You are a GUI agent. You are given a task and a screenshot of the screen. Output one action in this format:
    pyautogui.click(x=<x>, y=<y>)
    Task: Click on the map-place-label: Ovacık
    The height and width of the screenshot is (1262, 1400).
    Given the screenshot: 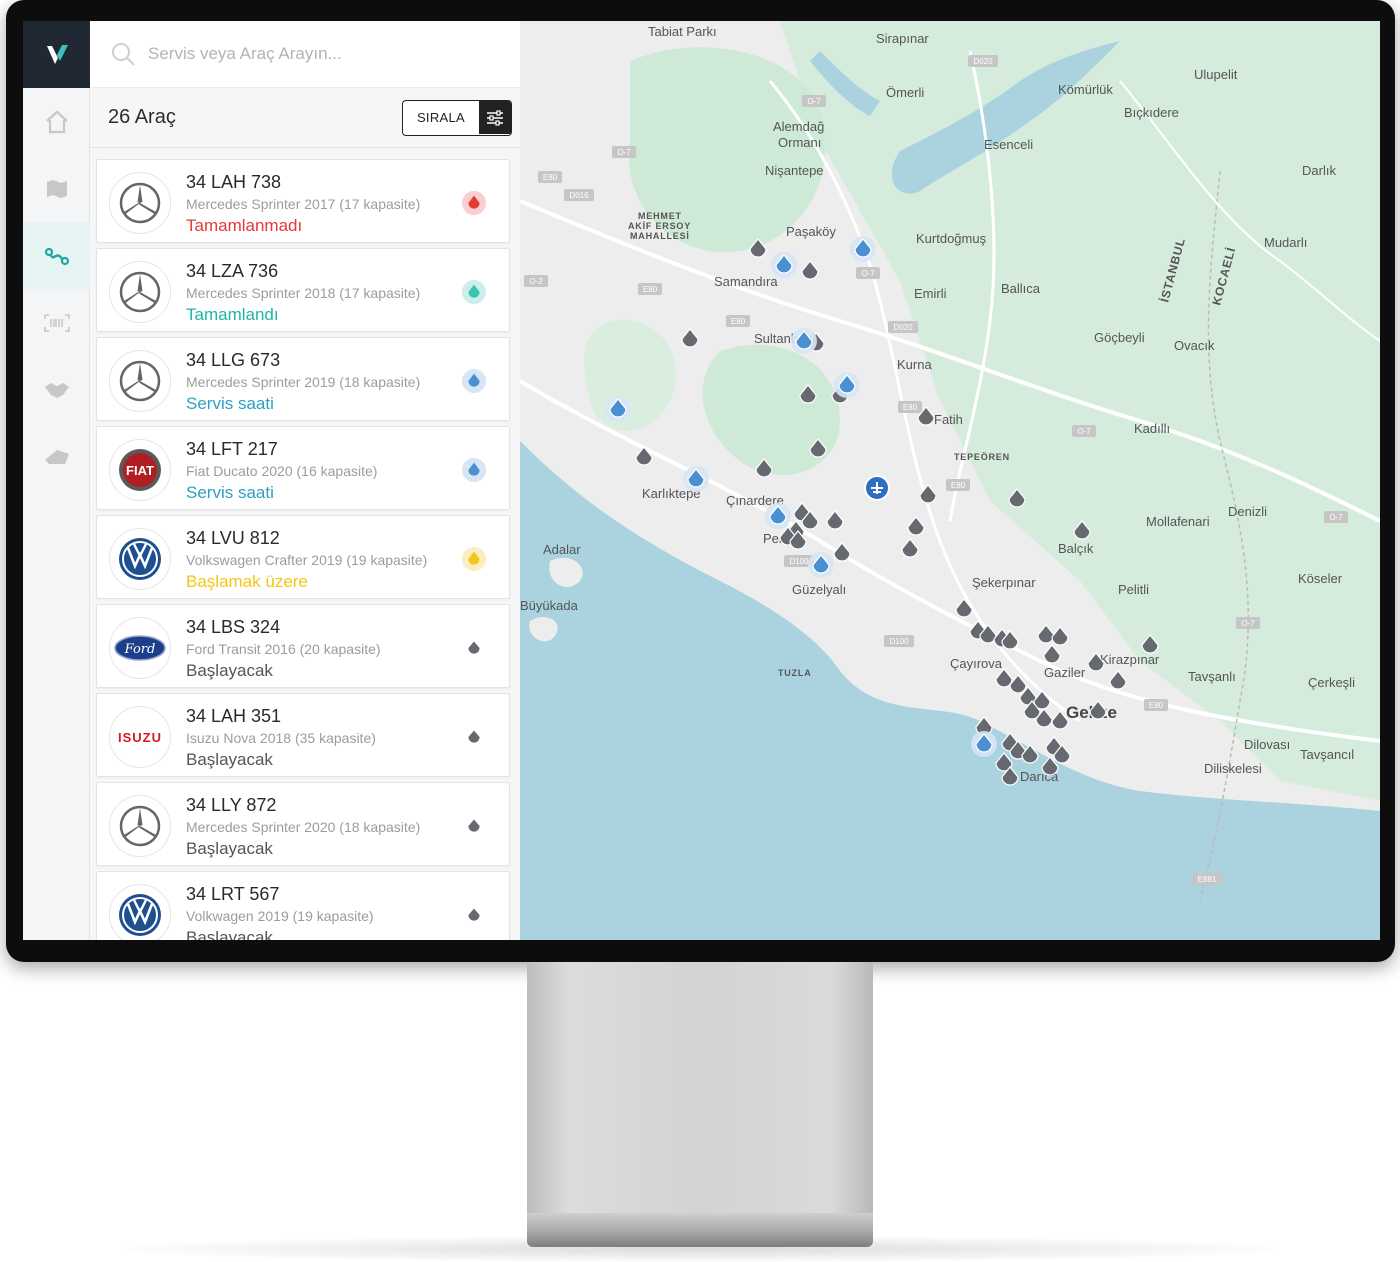 What is the action you would take?
    pyautogui.click(x=1194, y=345)
    